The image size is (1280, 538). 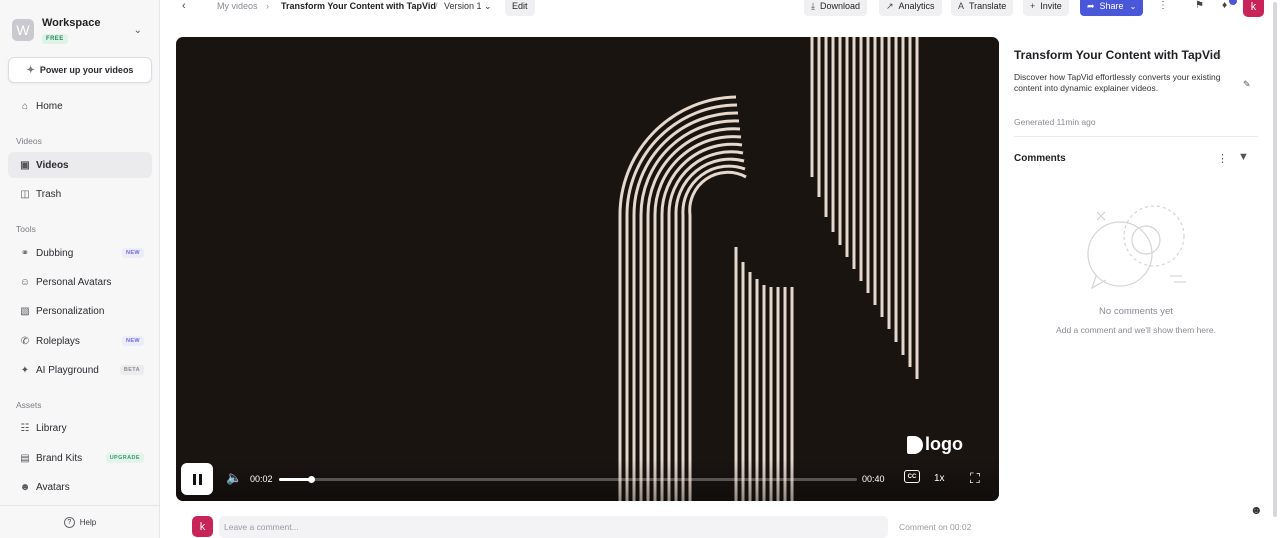 I want to click on trash-icon: ◫, so click(x=25, y=194).